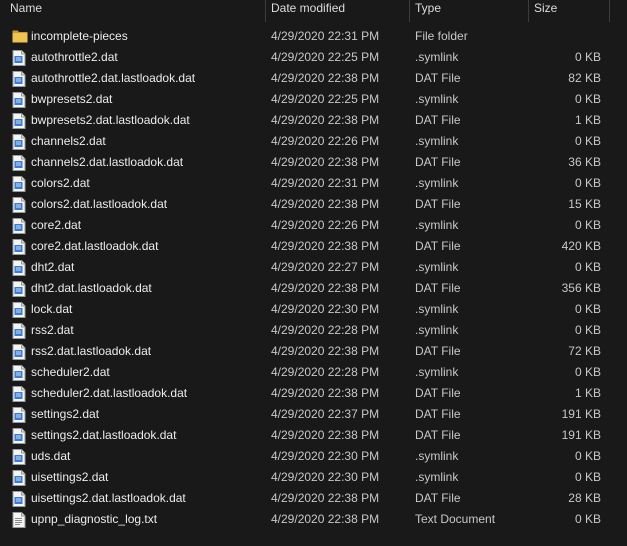 The height and width of the screenshot is (546, 627). Describe the element at coordinates (107, 162) in the screenshot. I see `file-name: channels2.dat.lastloadok.dat` at that location.